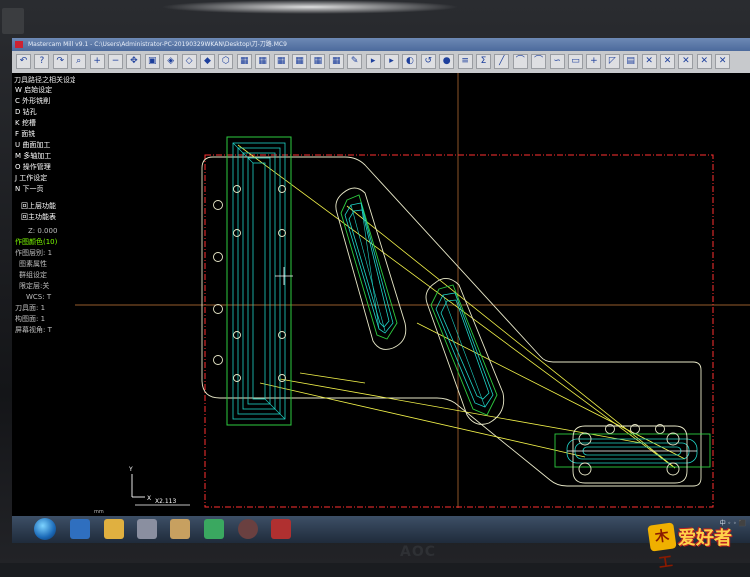 The height and width of the screenshot is (577, 750). I want to click on axis-label-y: Y, so click(130, 469).